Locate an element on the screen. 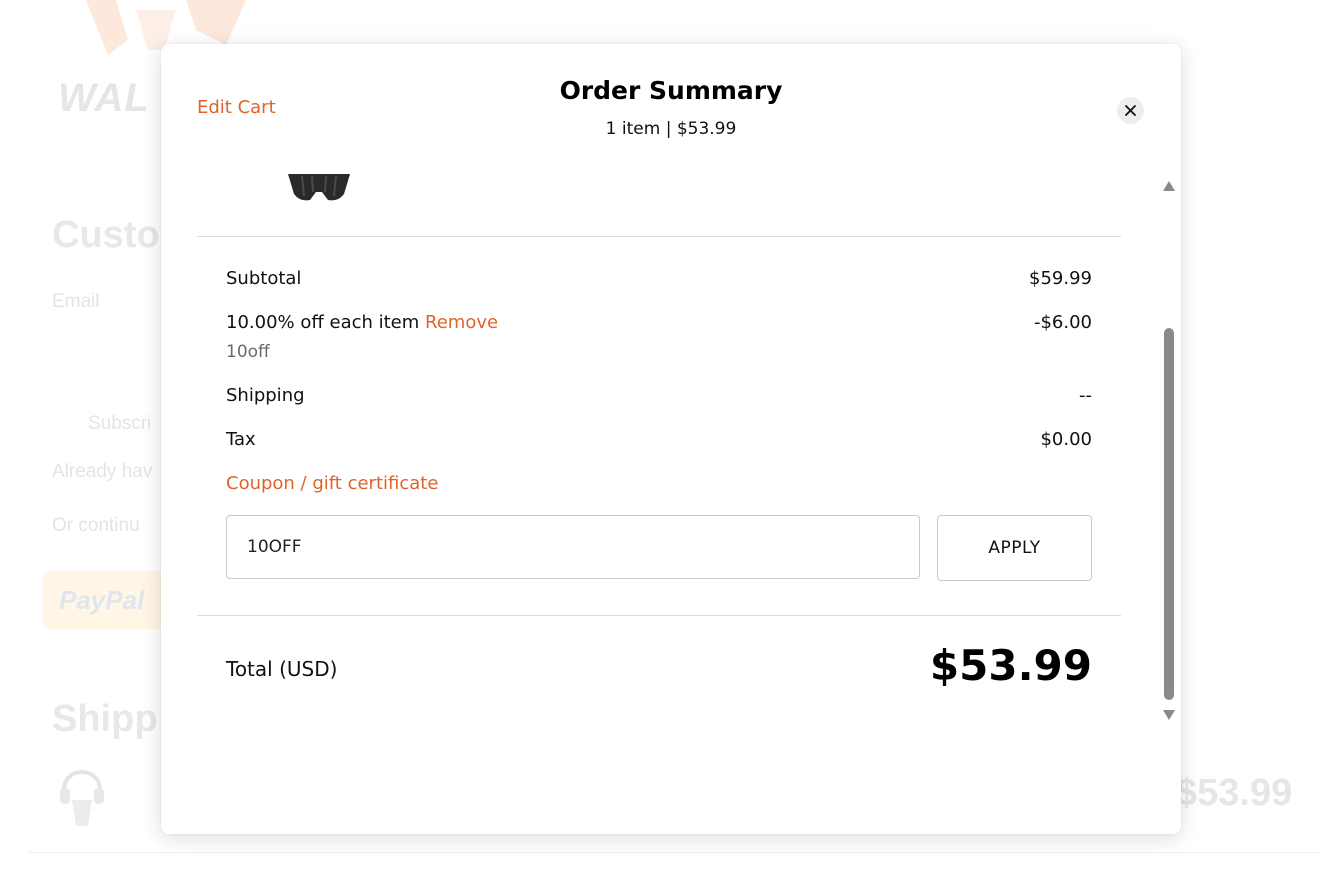 The image size is (1341, 878). paypal-label: PayPal is located at coordinates (102, 600).